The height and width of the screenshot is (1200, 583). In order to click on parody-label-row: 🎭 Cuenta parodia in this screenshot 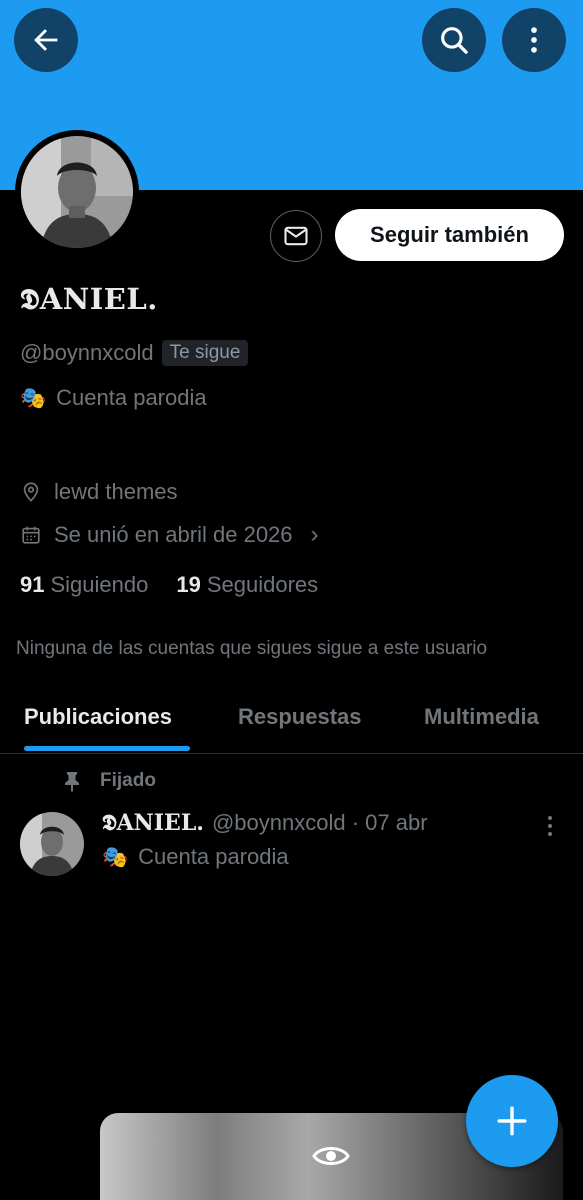, I will do `click(113, 398)`.